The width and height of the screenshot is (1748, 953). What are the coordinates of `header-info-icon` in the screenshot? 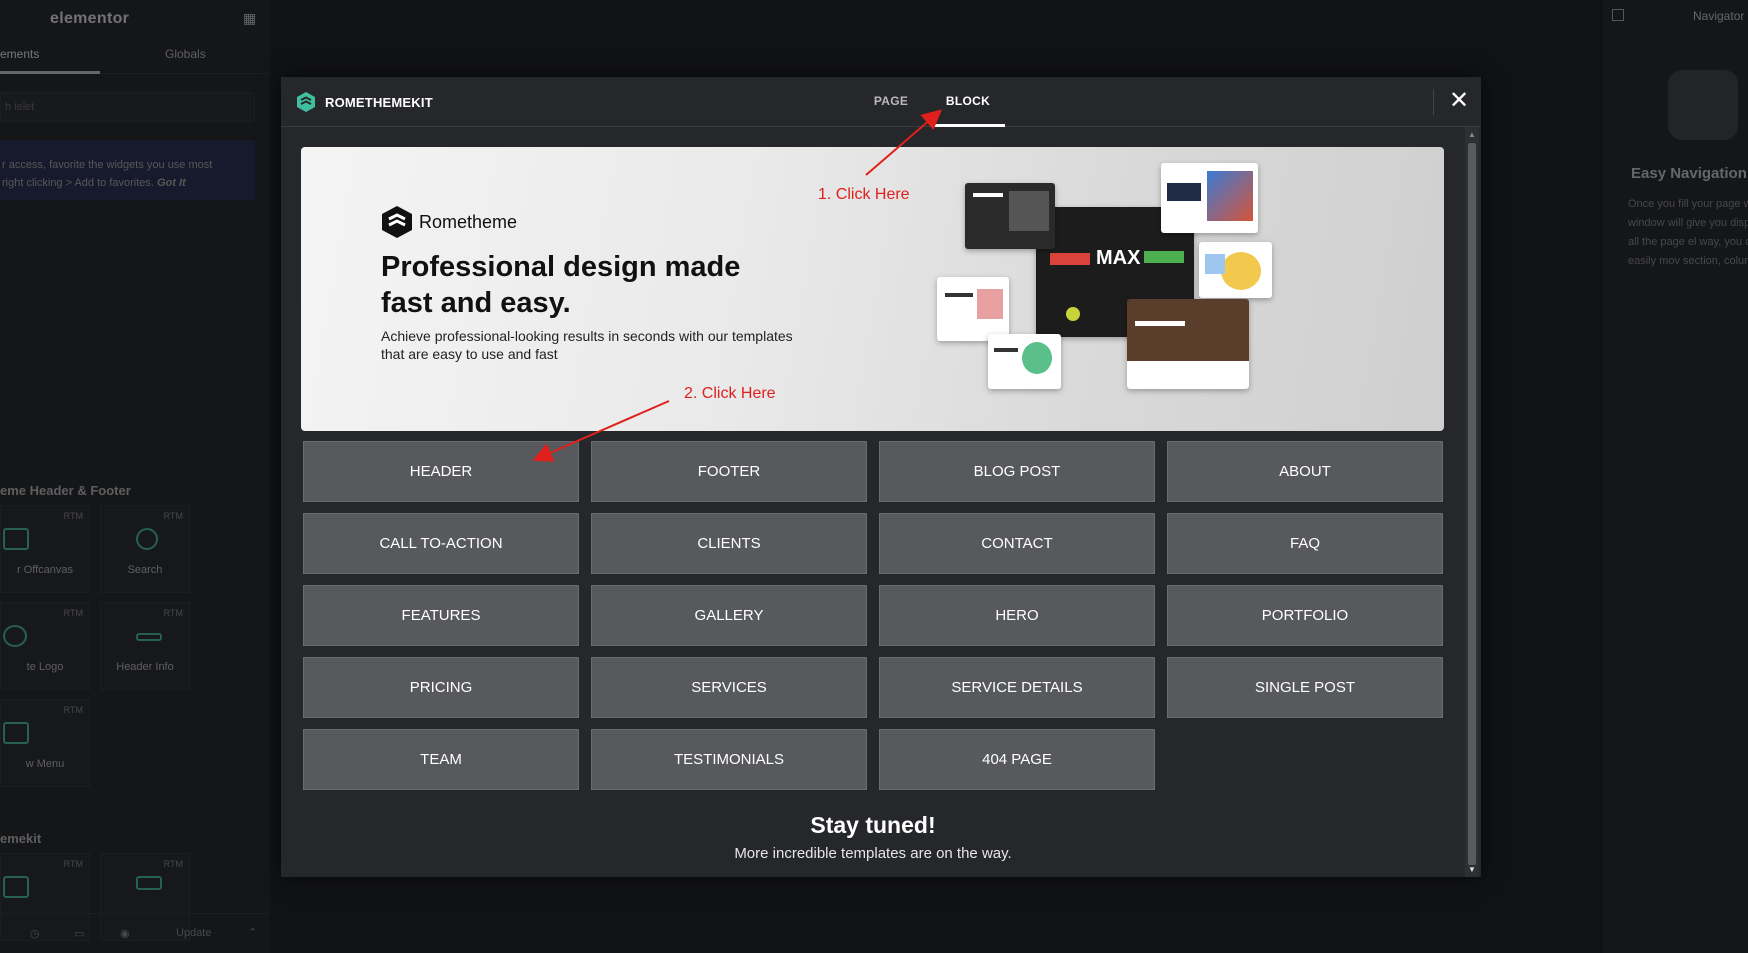 It's located at (149, 637).